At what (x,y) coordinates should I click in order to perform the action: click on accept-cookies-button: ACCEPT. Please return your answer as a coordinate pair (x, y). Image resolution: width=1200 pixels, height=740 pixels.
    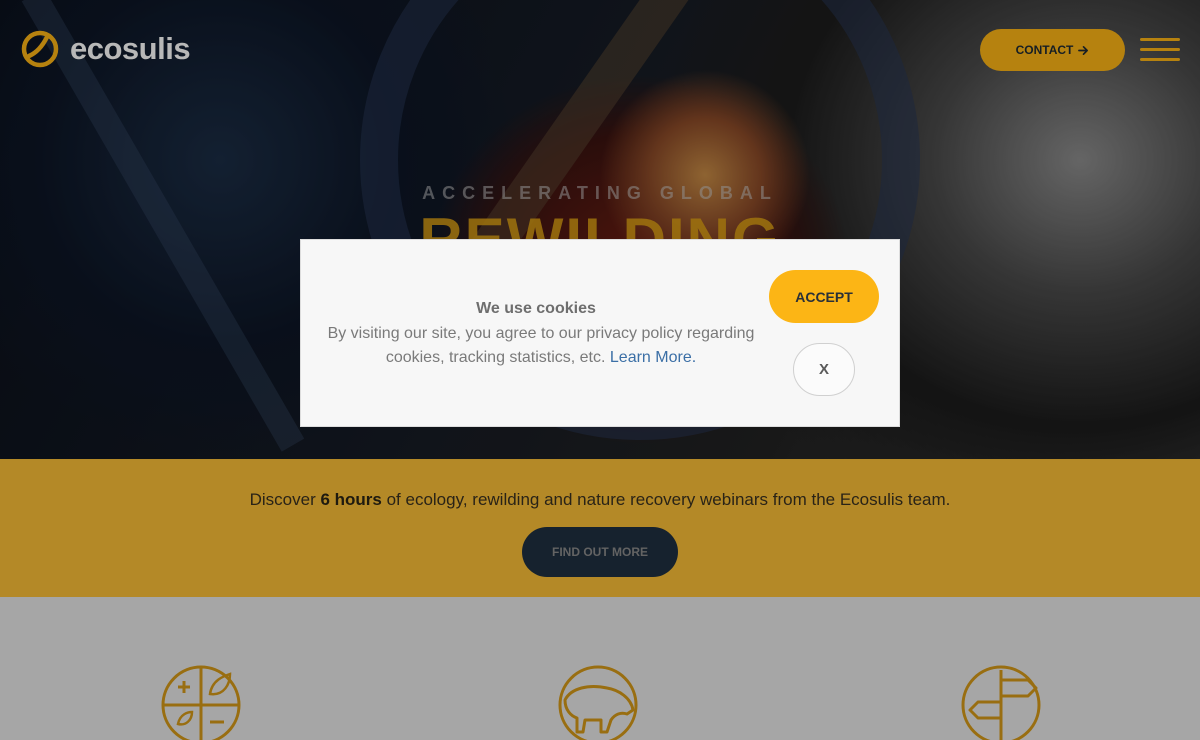
    Looking at the image, I should click on (824, 296).